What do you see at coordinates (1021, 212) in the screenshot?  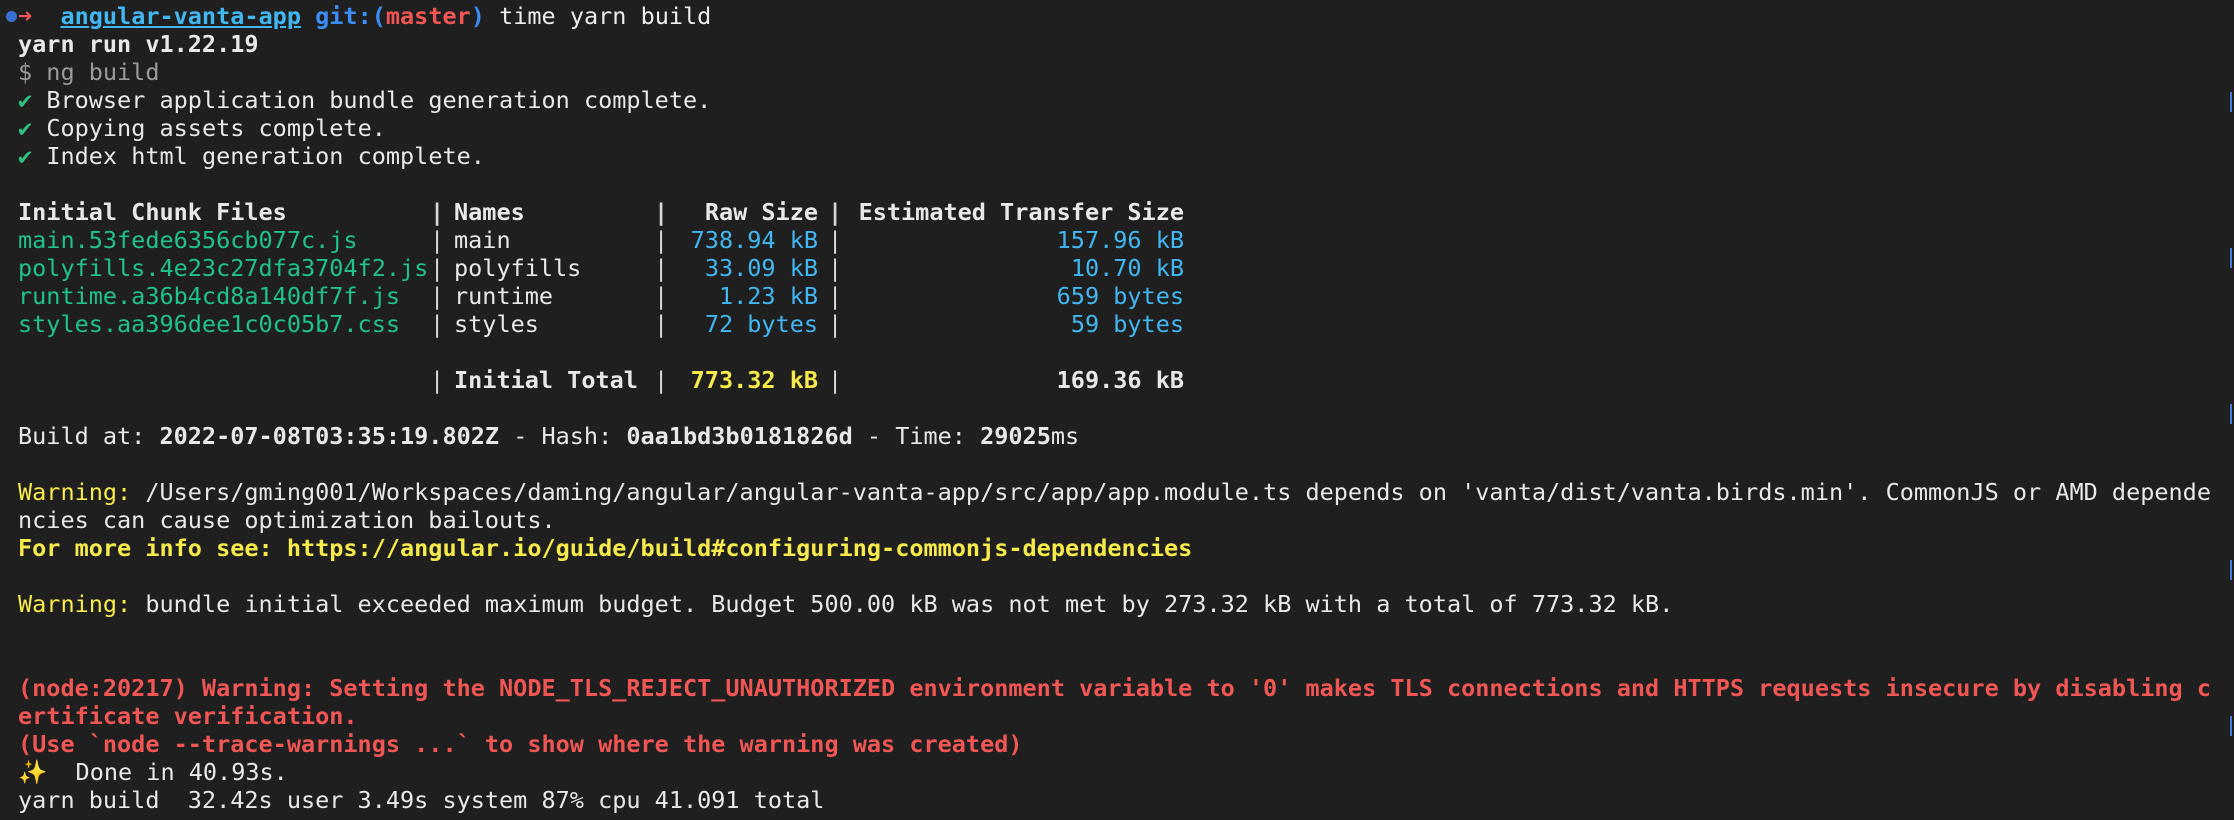 I see `column-header-transfer-size: Estimated Transfer Size` at bounding box center [1021, 212].